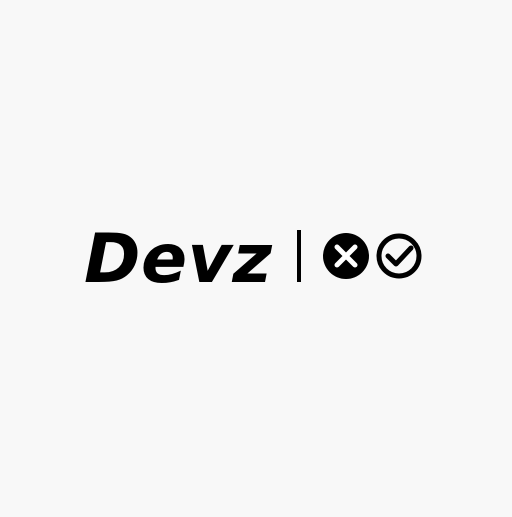 The image size is (512, 517). Describe the element at coordinates (299, 256) in the screenshot. I see `logo-divider` at that location.